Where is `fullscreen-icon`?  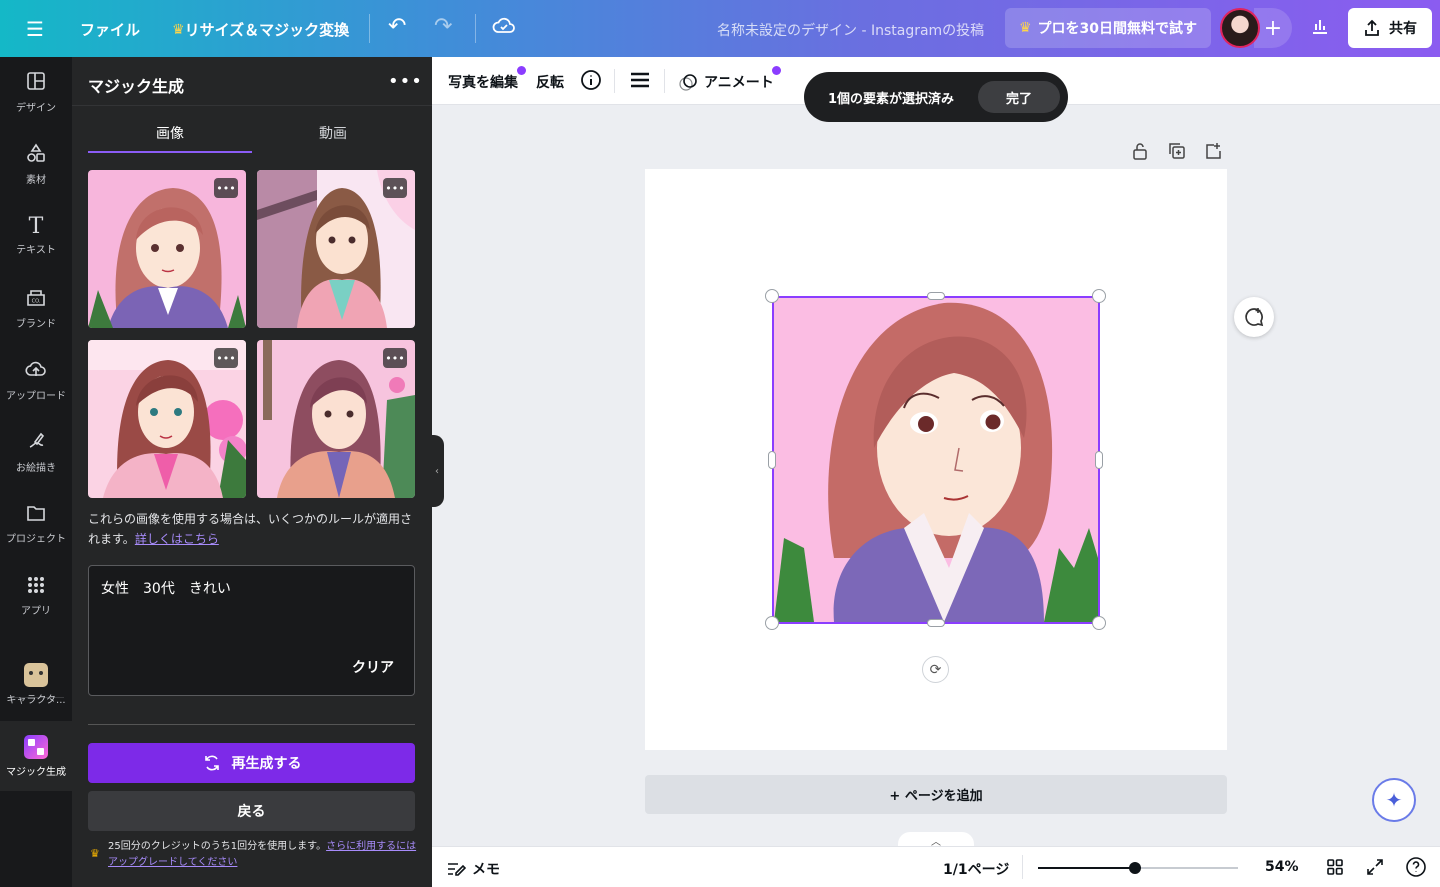 fullscreen-icon is located at coordinates (1375, 867).